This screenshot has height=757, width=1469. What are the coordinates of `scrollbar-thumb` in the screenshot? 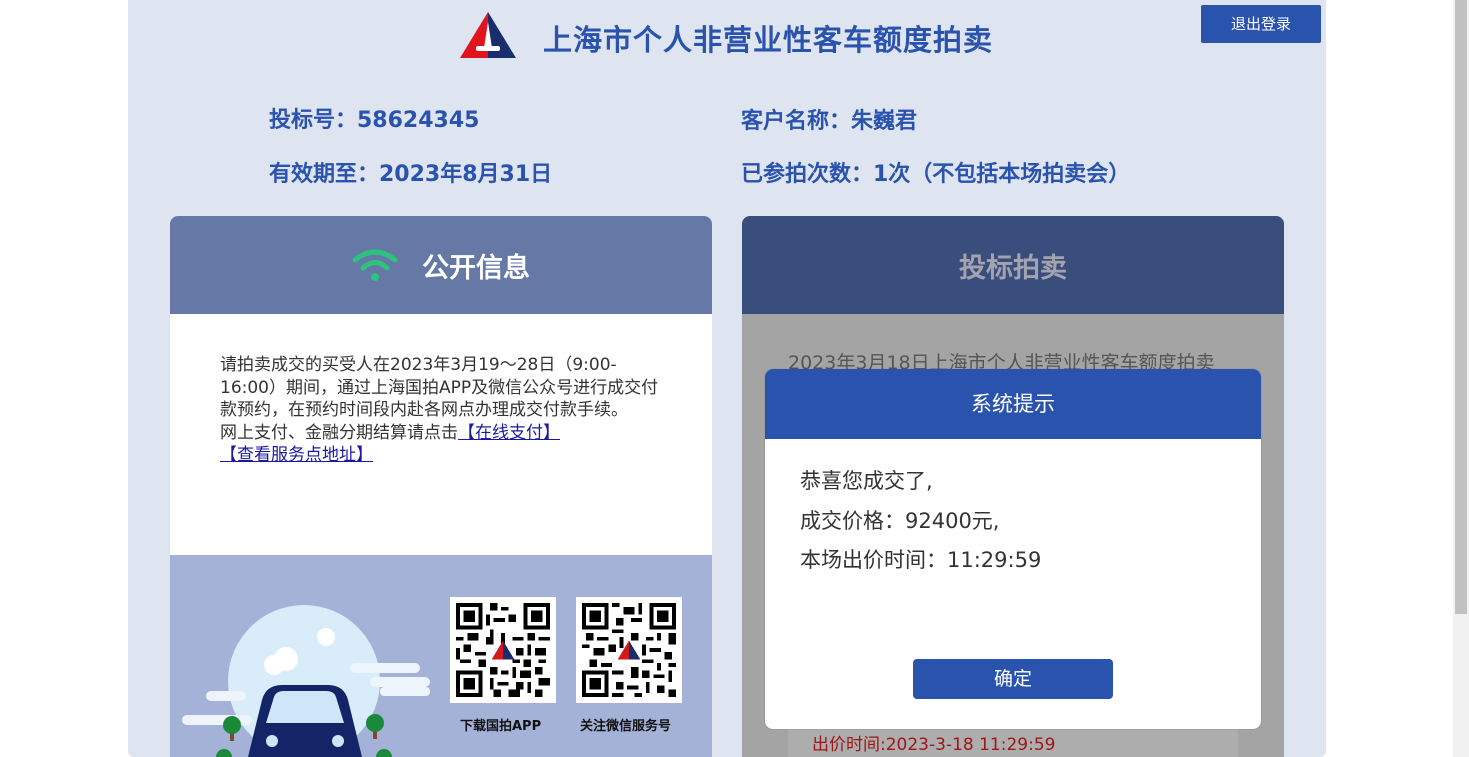 It's located at (1461, 307).